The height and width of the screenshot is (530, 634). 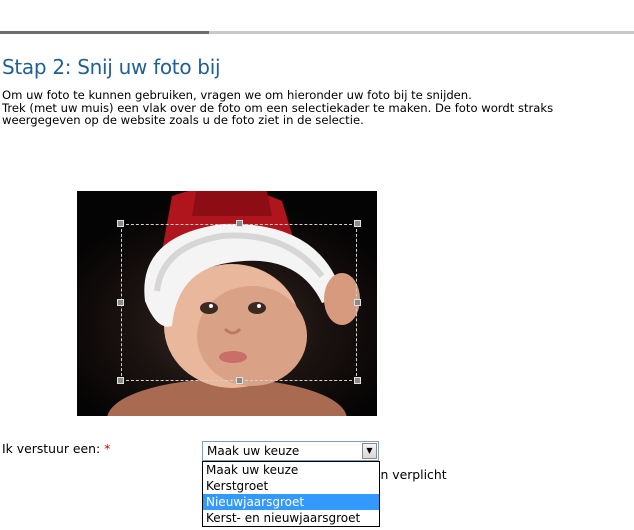 I want to click on crop-selection-box, so click(x=239, y=302).